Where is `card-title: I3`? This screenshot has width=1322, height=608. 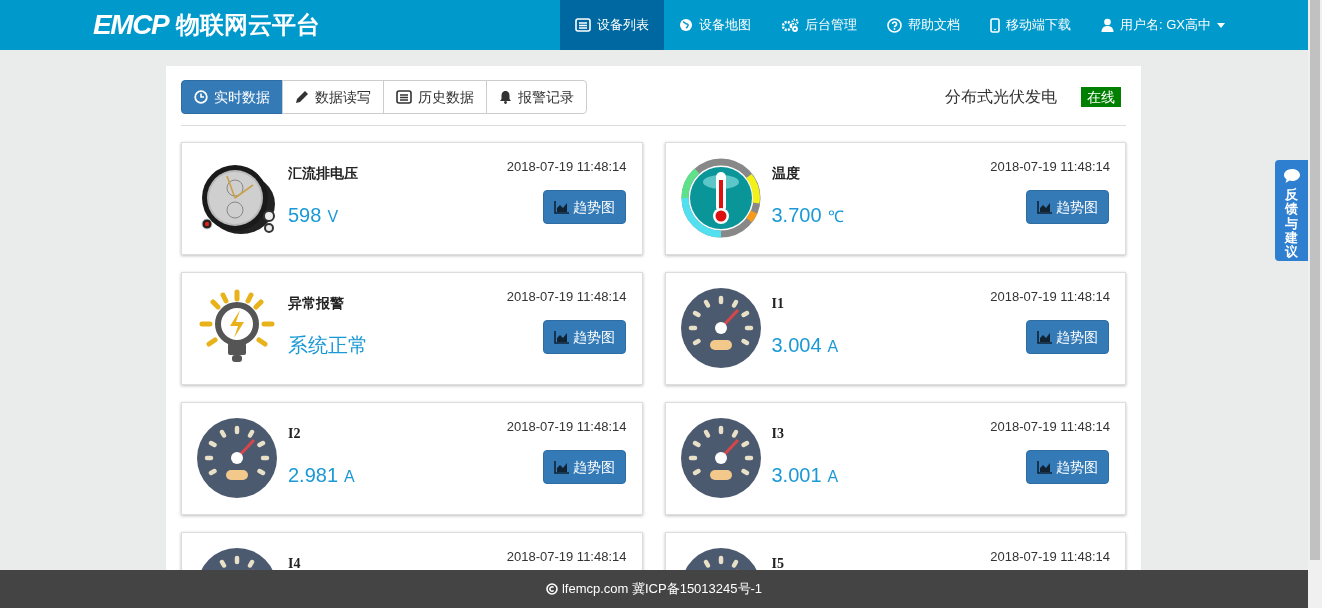
card-title: I3 is located at coordinates (778, 434).